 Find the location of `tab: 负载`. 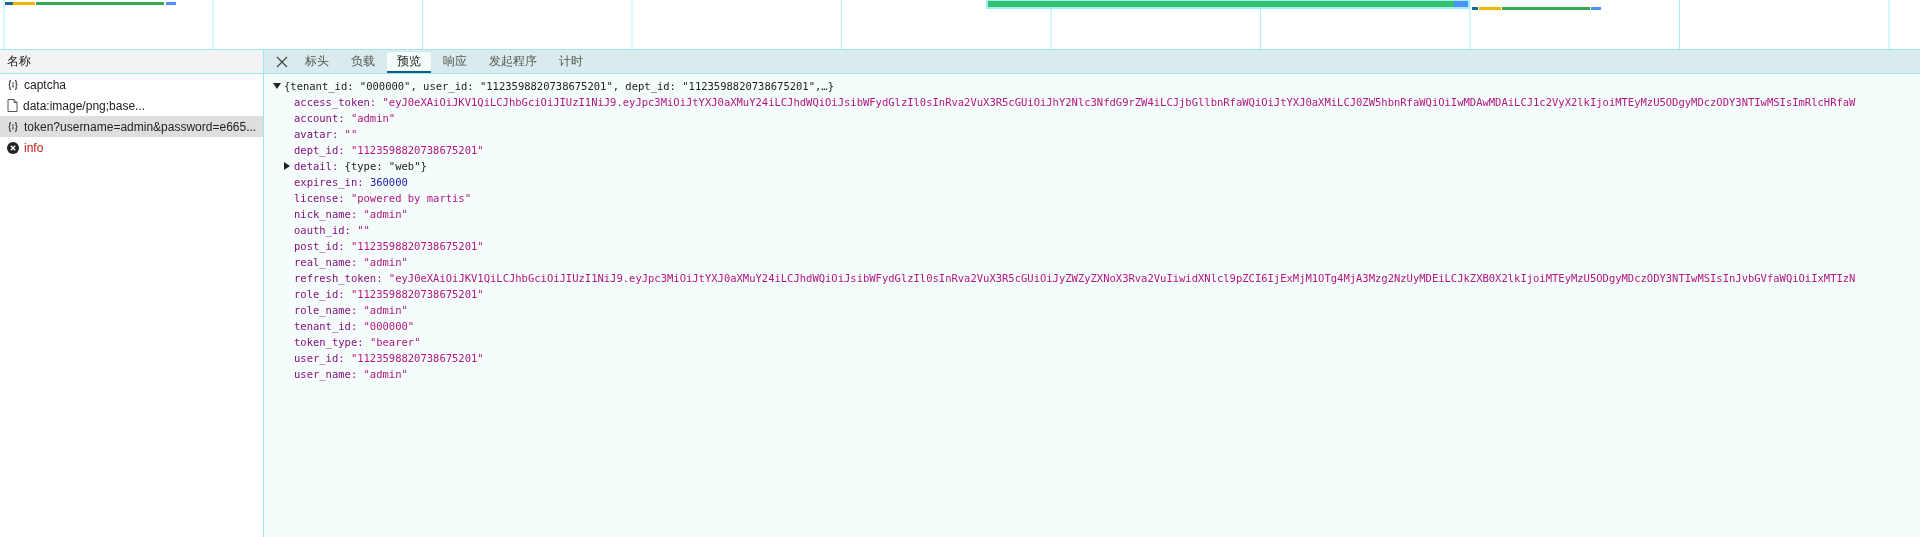

tab: 负载 is located at coordinates (363, 62).